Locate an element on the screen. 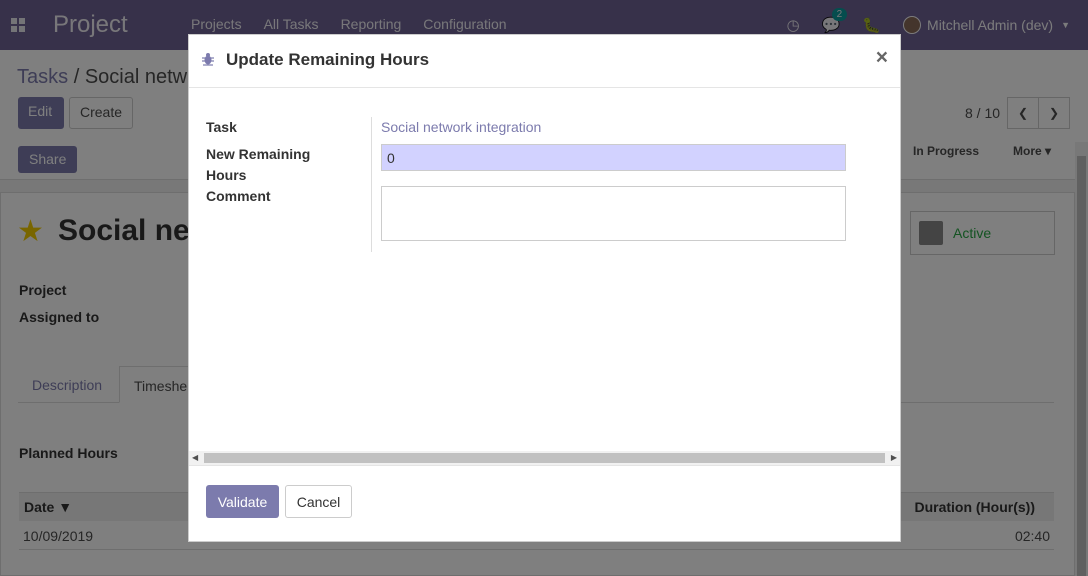  label-new-remaining-hours: New Remaining Hours is located at coordinates (258, 165).